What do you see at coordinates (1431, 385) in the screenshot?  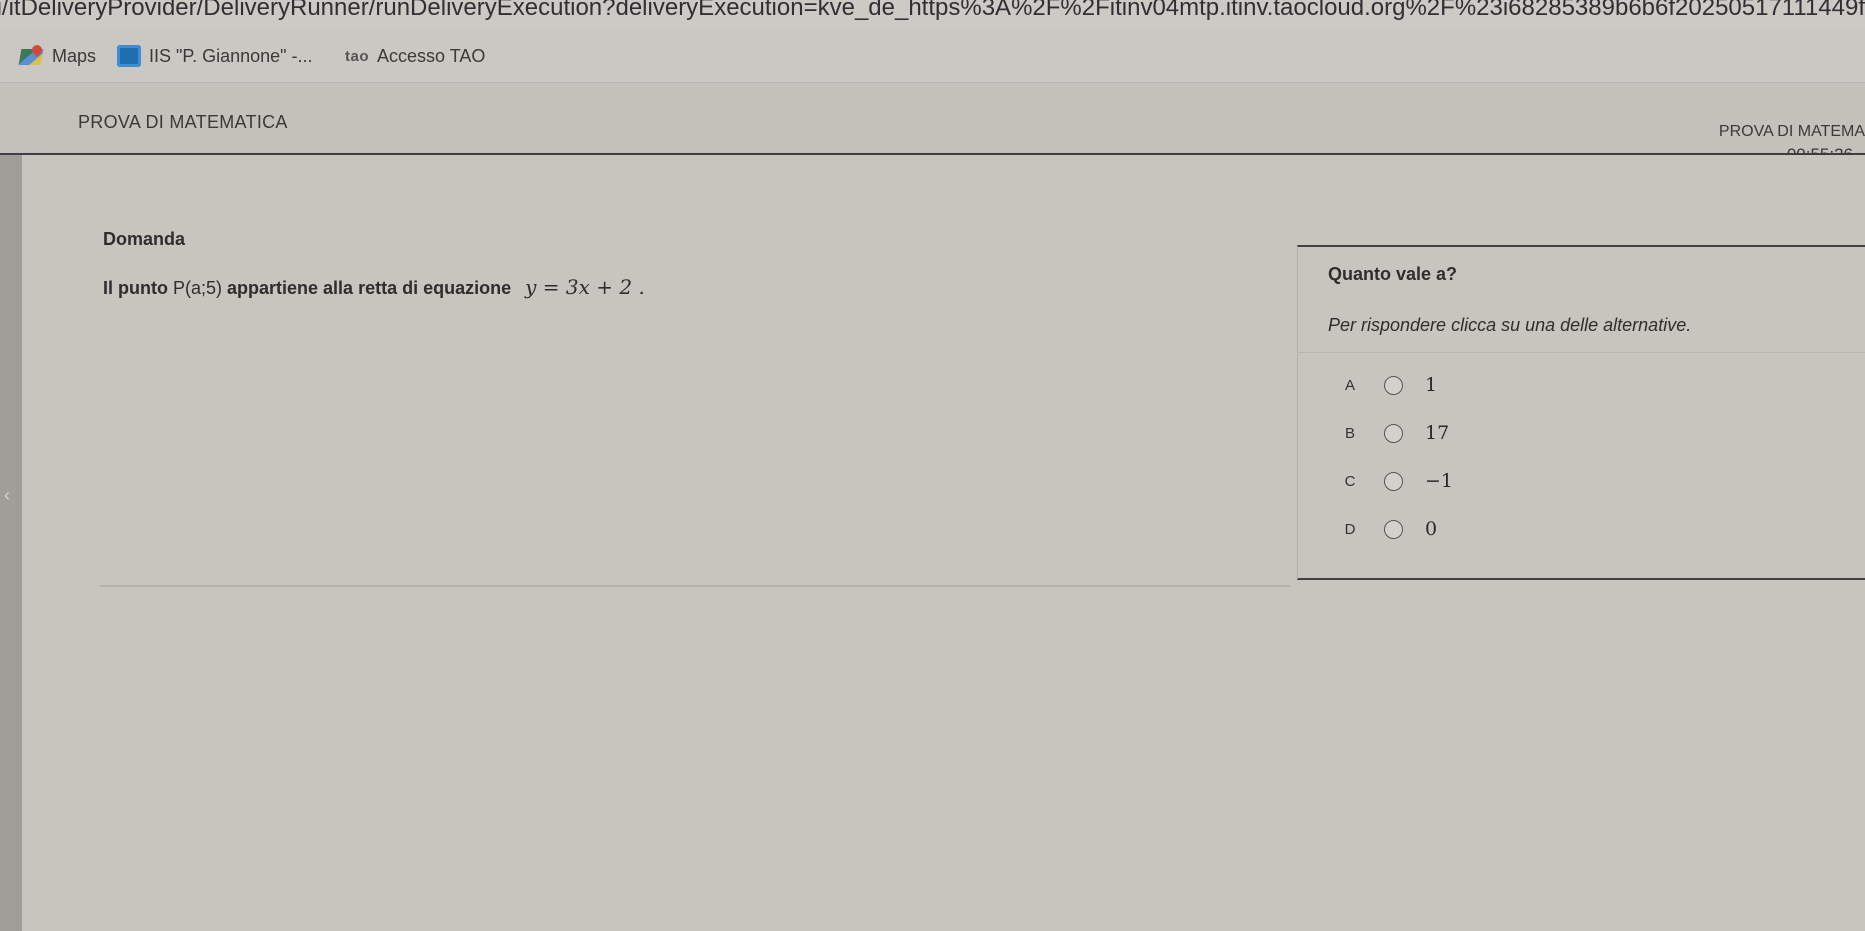 I see `choice-value: 1` at bounding box center [1431, 385].